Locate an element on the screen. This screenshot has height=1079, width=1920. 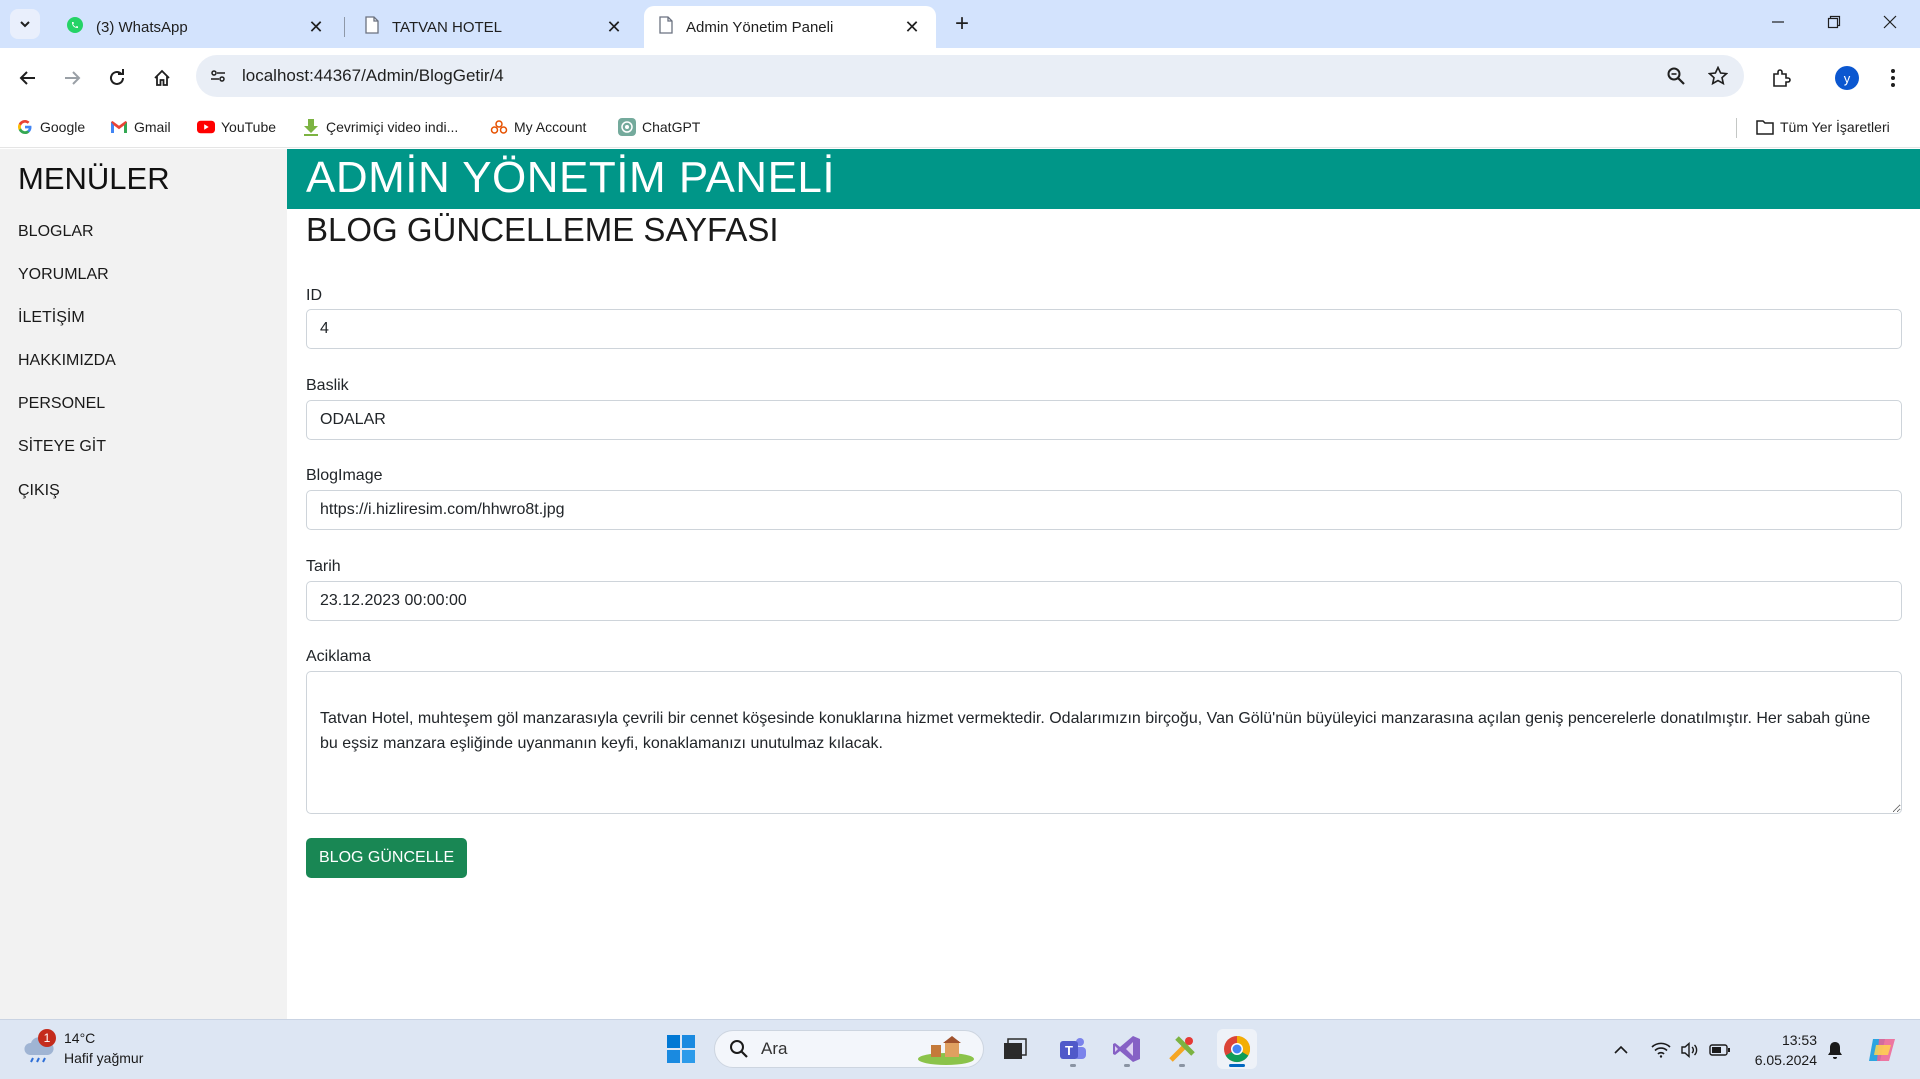
sidebar-item-iletisim: İLETİŞİM is located at coordinates (51, 318).